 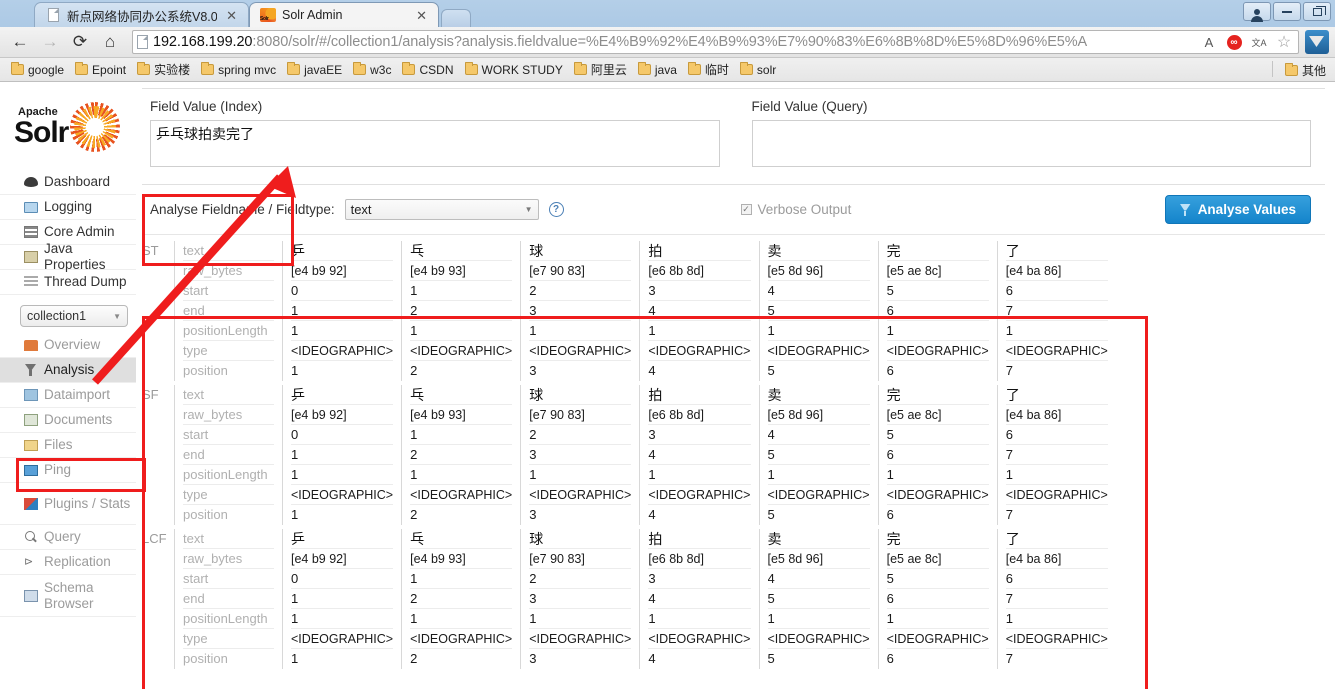 I want to click on sidebar-item-ping: Ping, so click(x=68, y=470).